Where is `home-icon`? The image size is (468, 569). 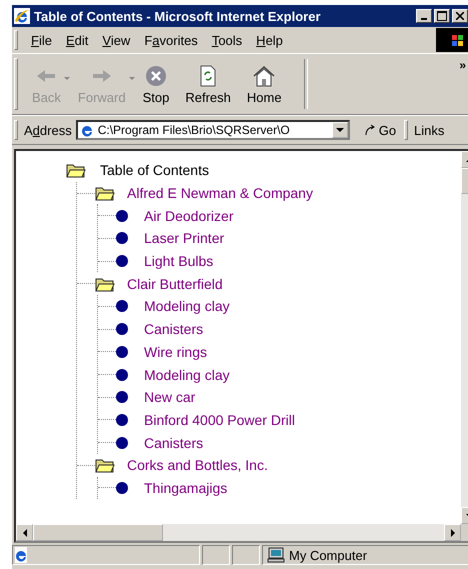 home-icon is located at coordinates (264, 76).